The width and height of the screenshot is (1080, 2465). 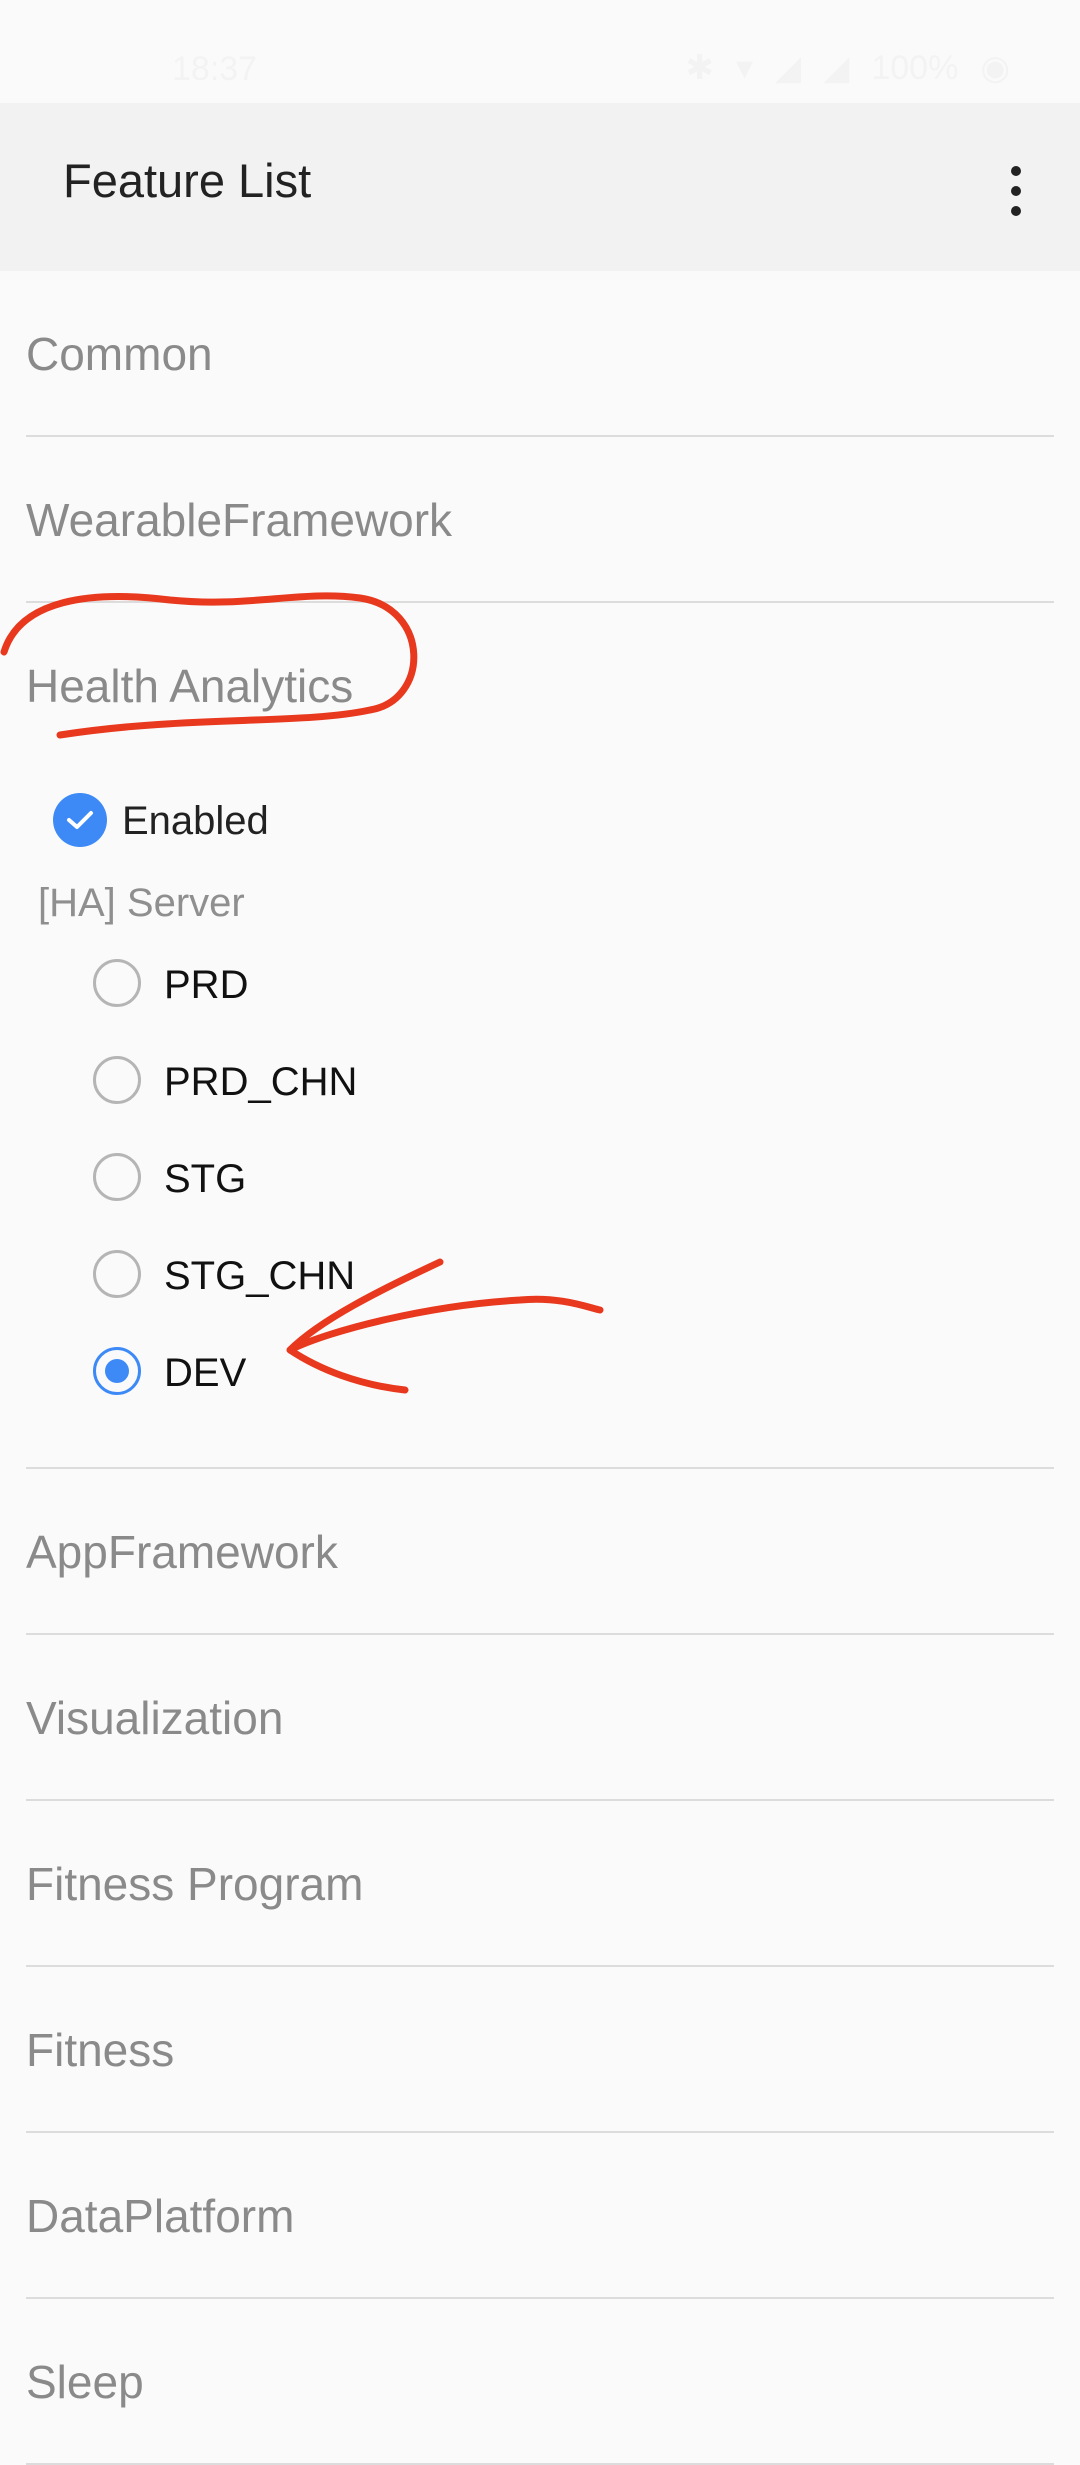 I want to click on section-label: Fitness Program, so click(x=195, y=1884).